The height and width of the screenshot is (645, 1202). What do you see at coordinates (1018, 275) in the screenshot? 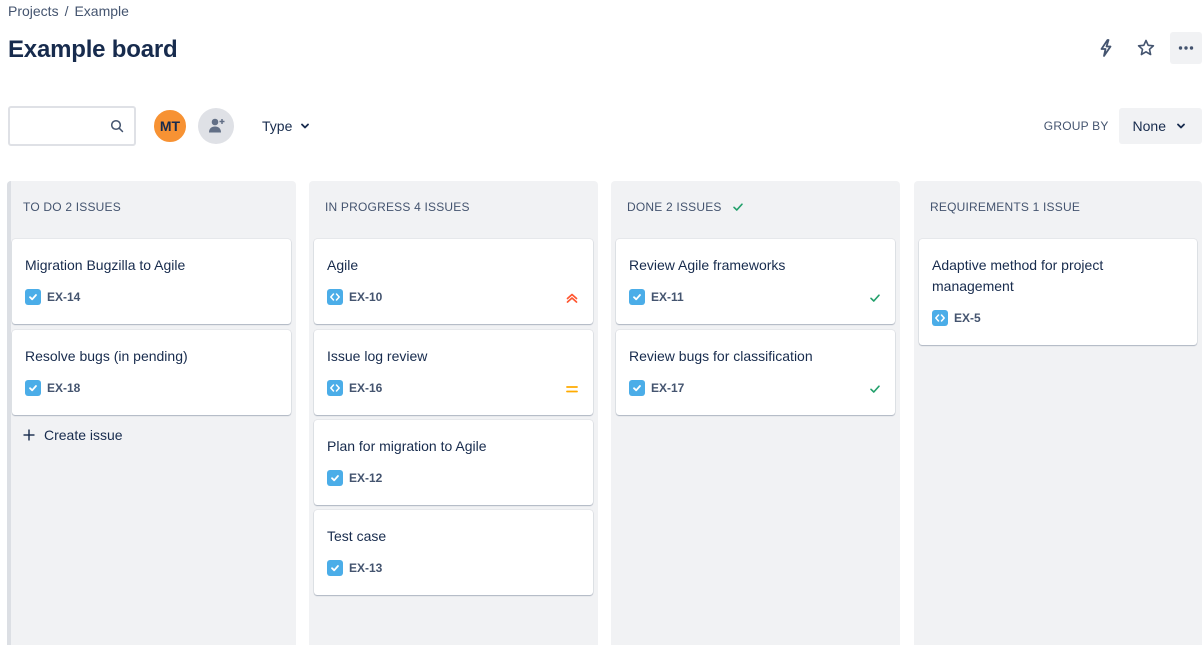
I see `issue-title: Adaptive method for project management` at bounding box center [1018, 275].